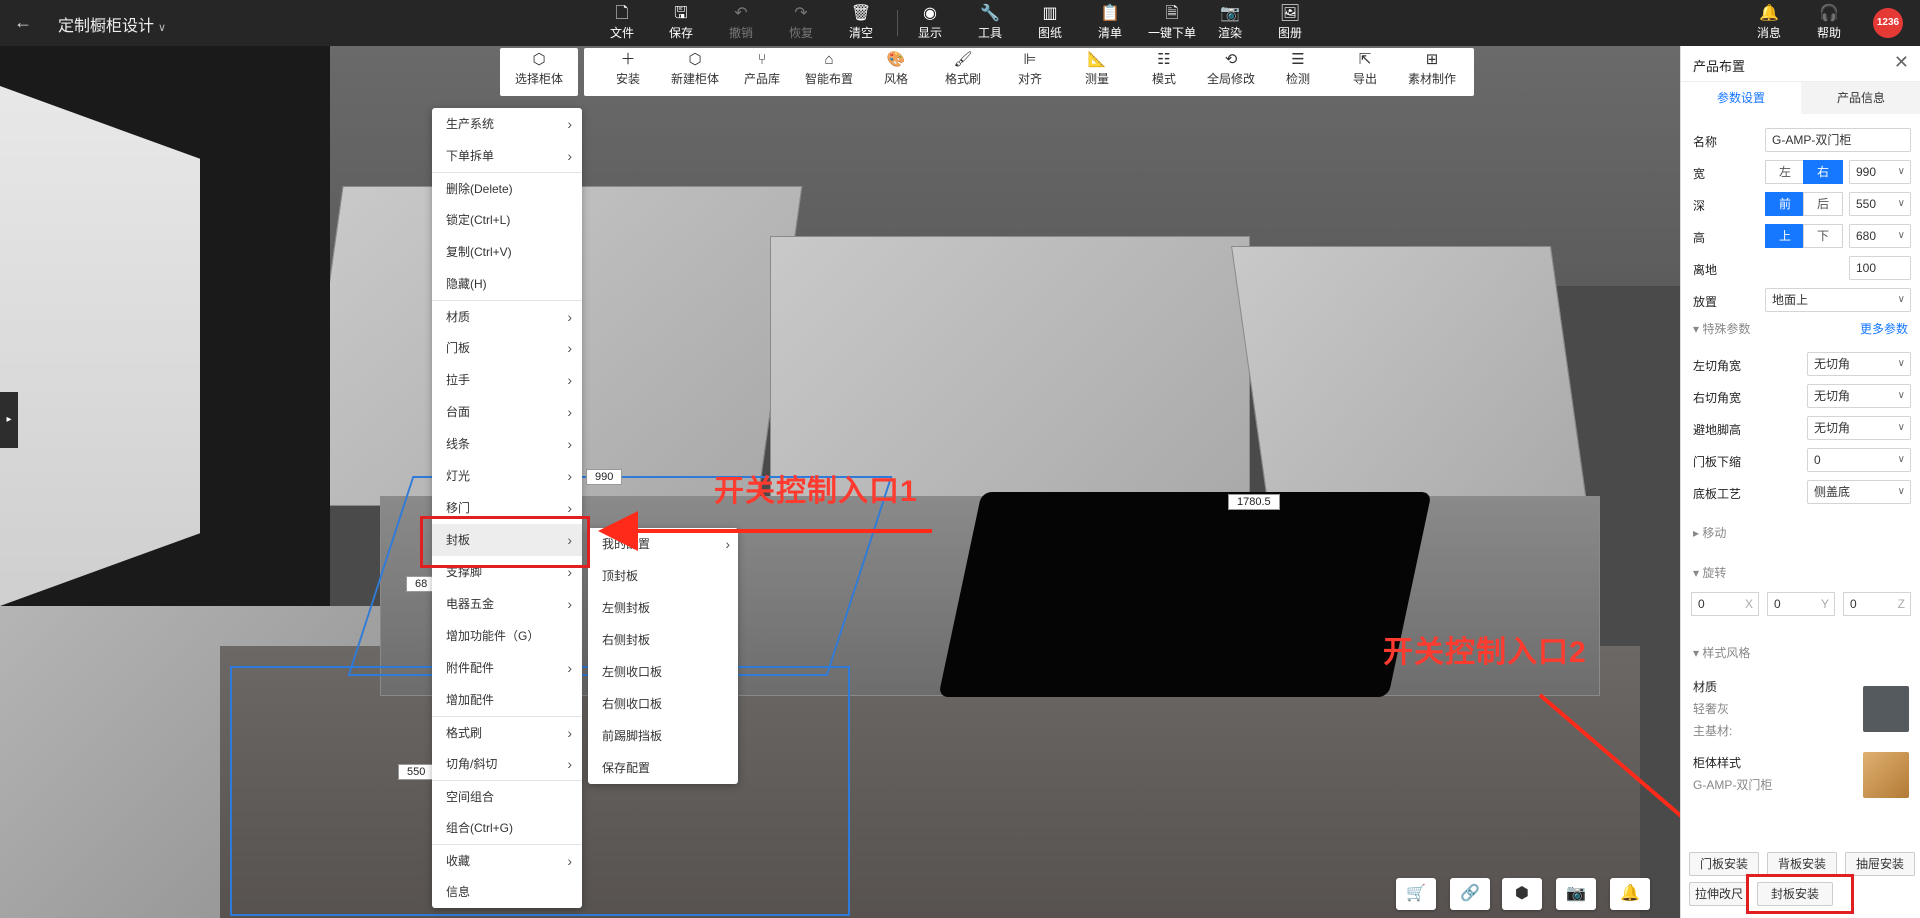 Image resolution: width=1920 pixels, height=918 pixels. Describe the element at coordinates (1860, 98) in the screenshot. I see `tab-product-info: 产品信息` at that location.